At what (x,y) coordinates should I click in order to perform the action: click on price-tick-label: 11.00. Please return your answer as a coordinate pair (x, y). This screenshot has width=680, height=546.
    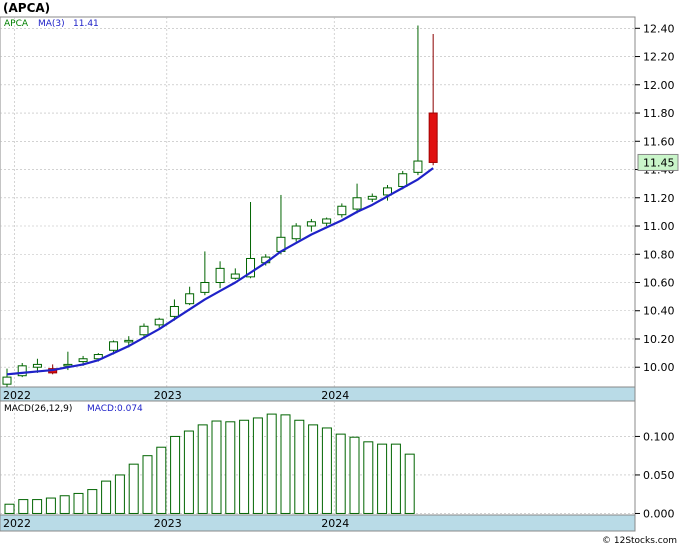
    Looking at the image, I should click on (659, 226).